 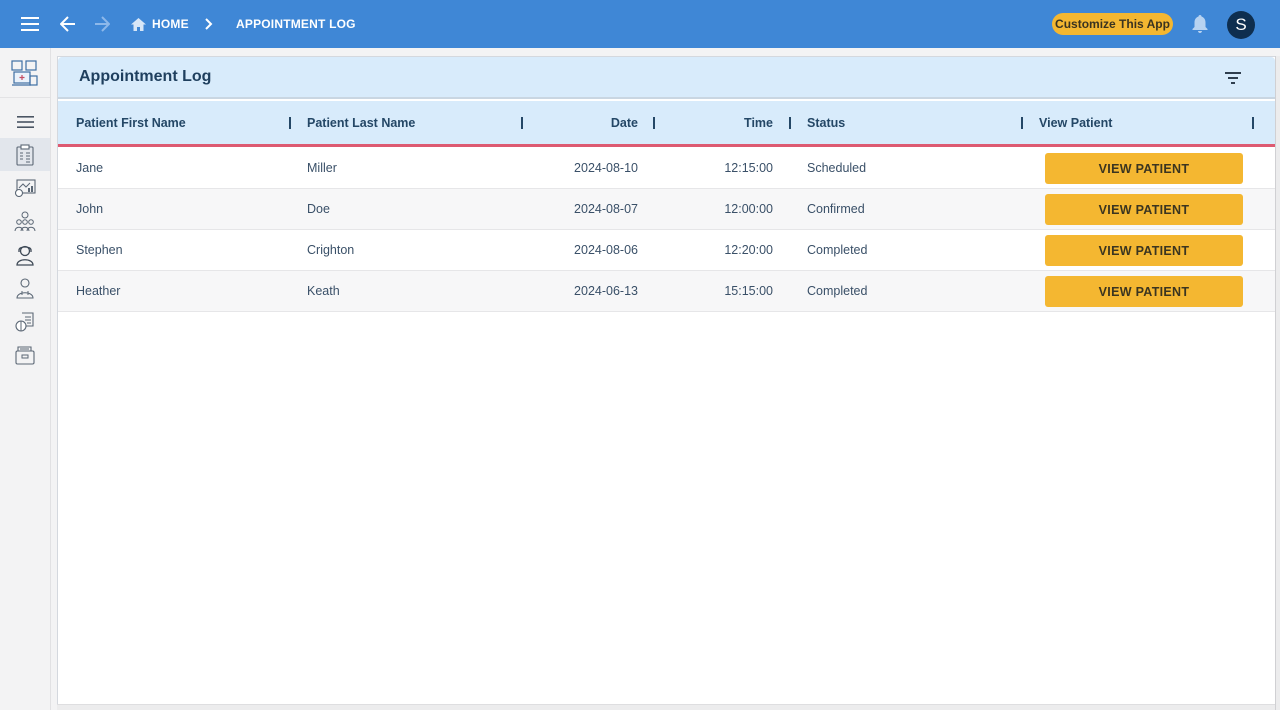 I want to click on group-icon, so click(x=25, y=221).